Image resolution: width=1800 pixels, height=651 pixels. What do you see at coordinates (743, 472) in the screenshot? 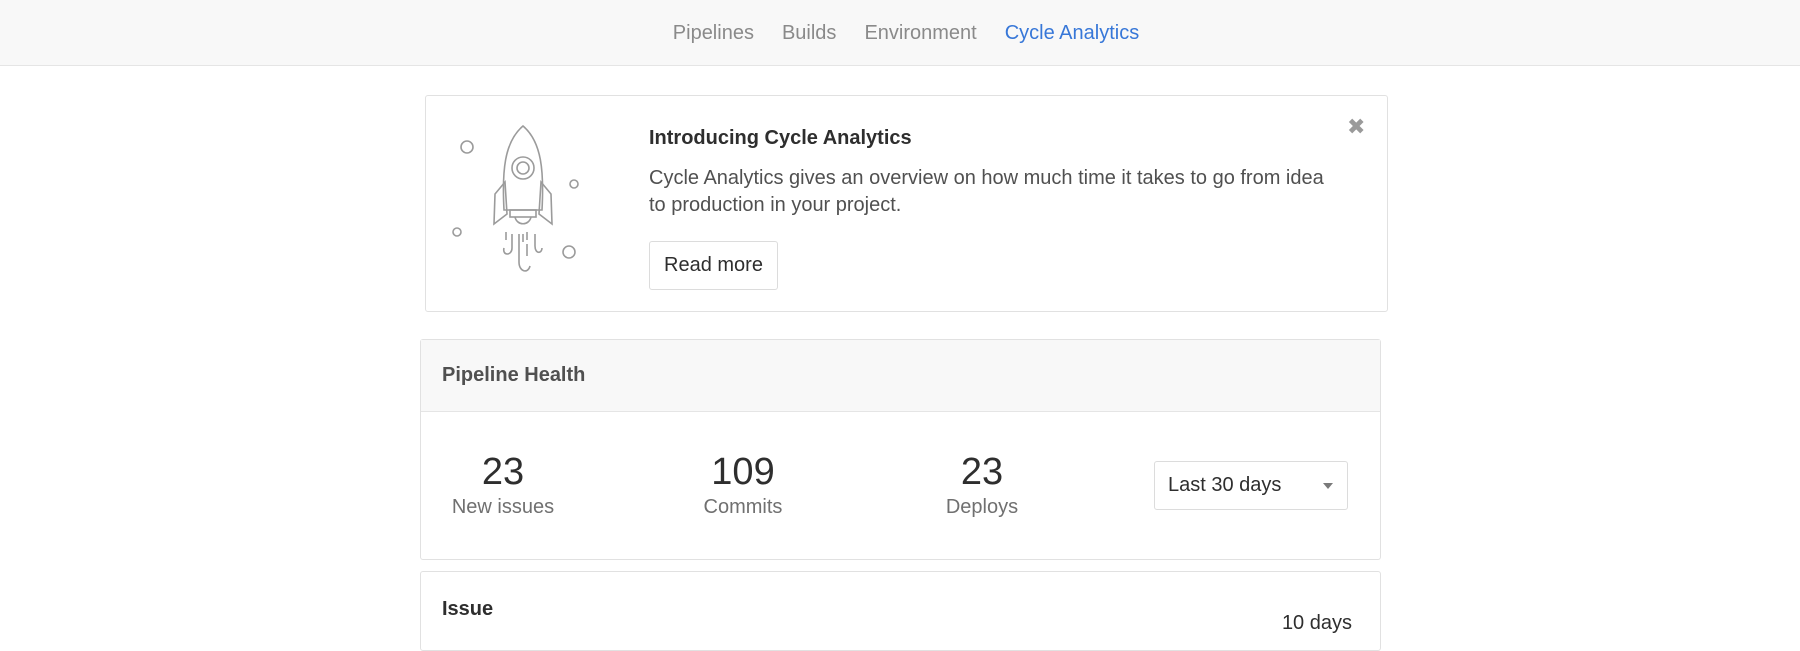
I see `stat-value: 109` at bounding box center [743, 472].